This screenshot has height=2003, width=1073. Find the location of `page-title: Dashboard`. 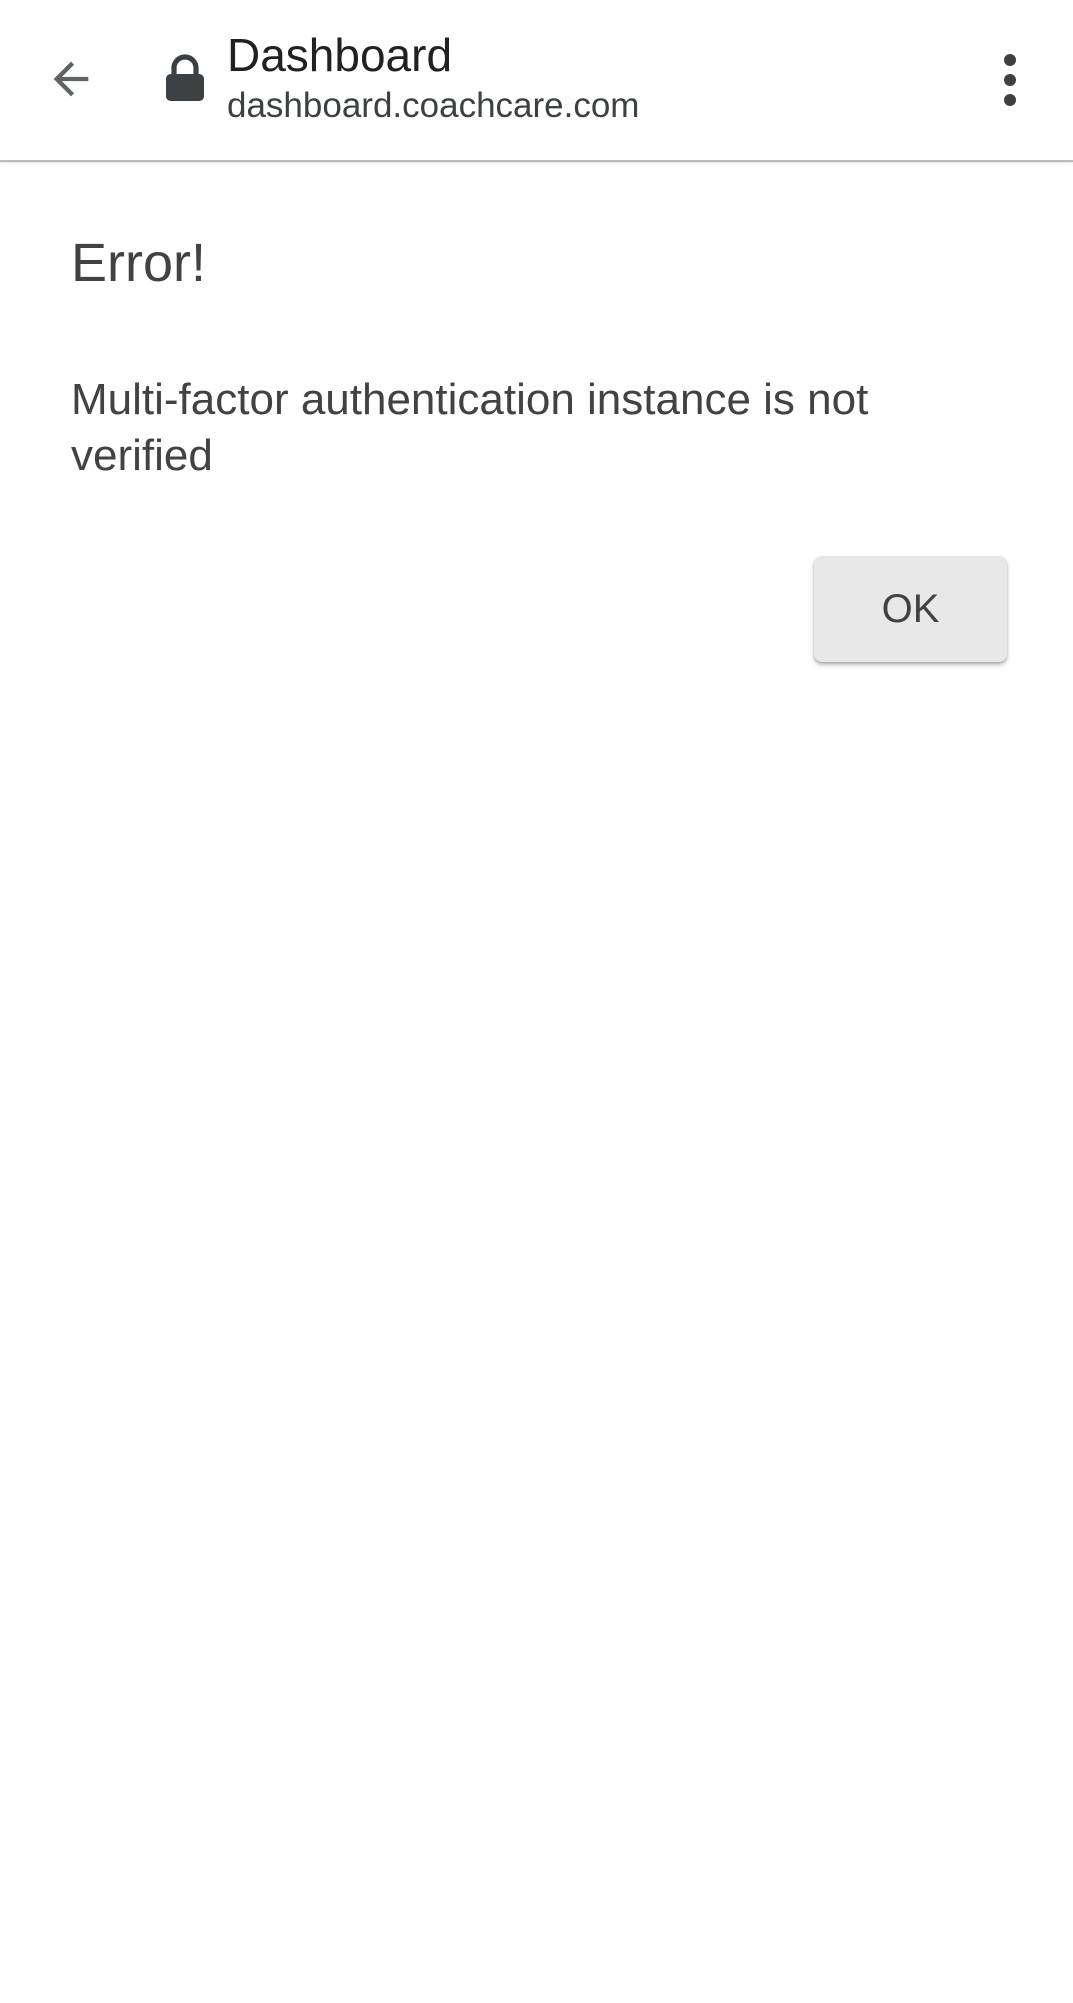

page-title: Dashboard is located at coordinates (340, 55).